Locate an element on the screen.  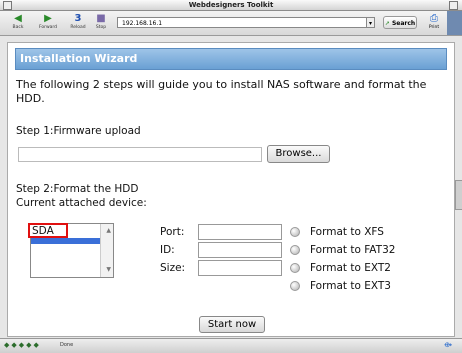
sidebar-toggle-button is located at coordinates (454, 23).